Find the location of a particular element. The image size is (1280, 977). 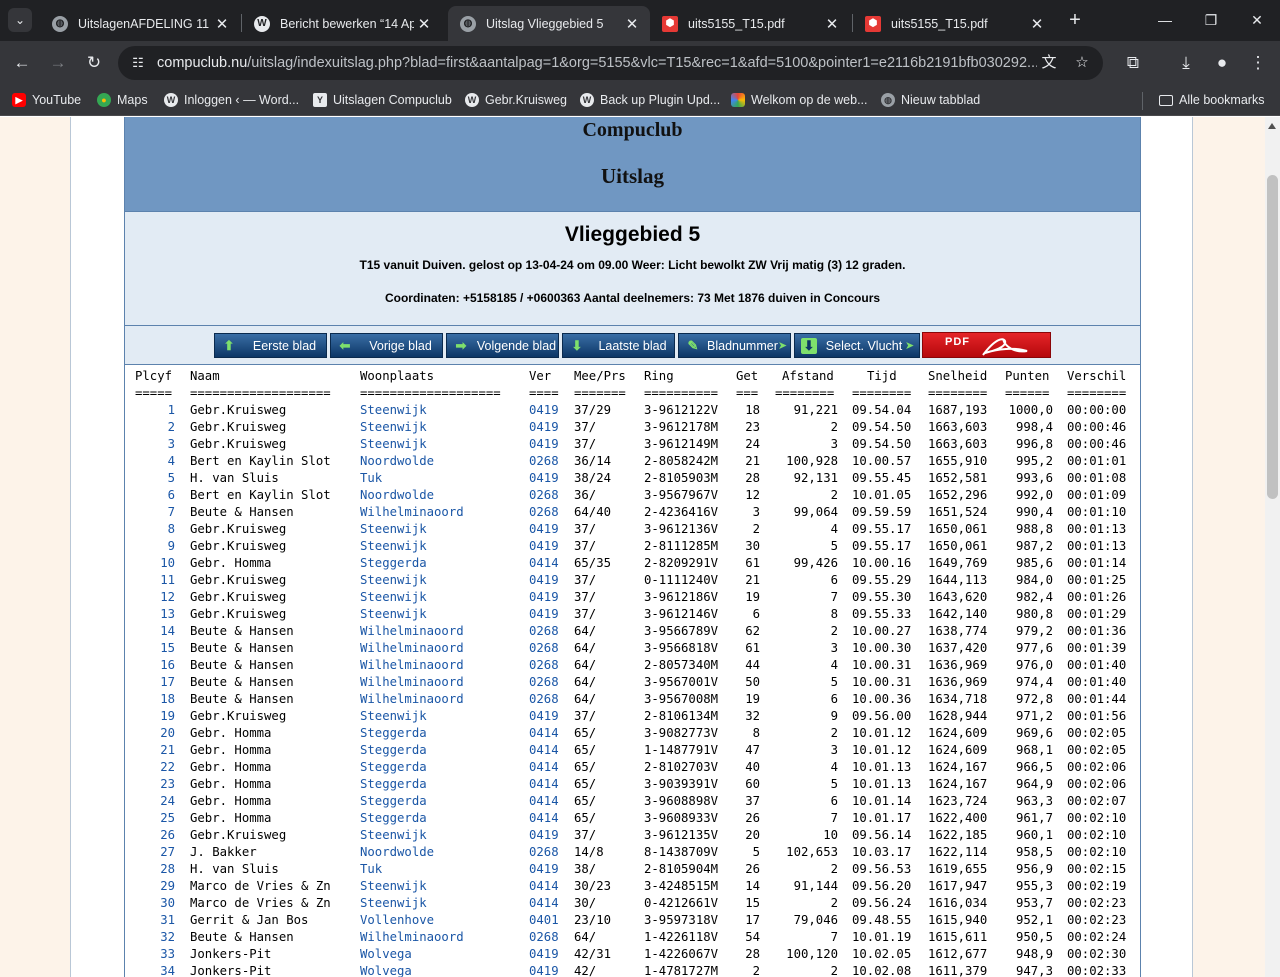

new-tab-button: + is located at coordinates (1075, 20).